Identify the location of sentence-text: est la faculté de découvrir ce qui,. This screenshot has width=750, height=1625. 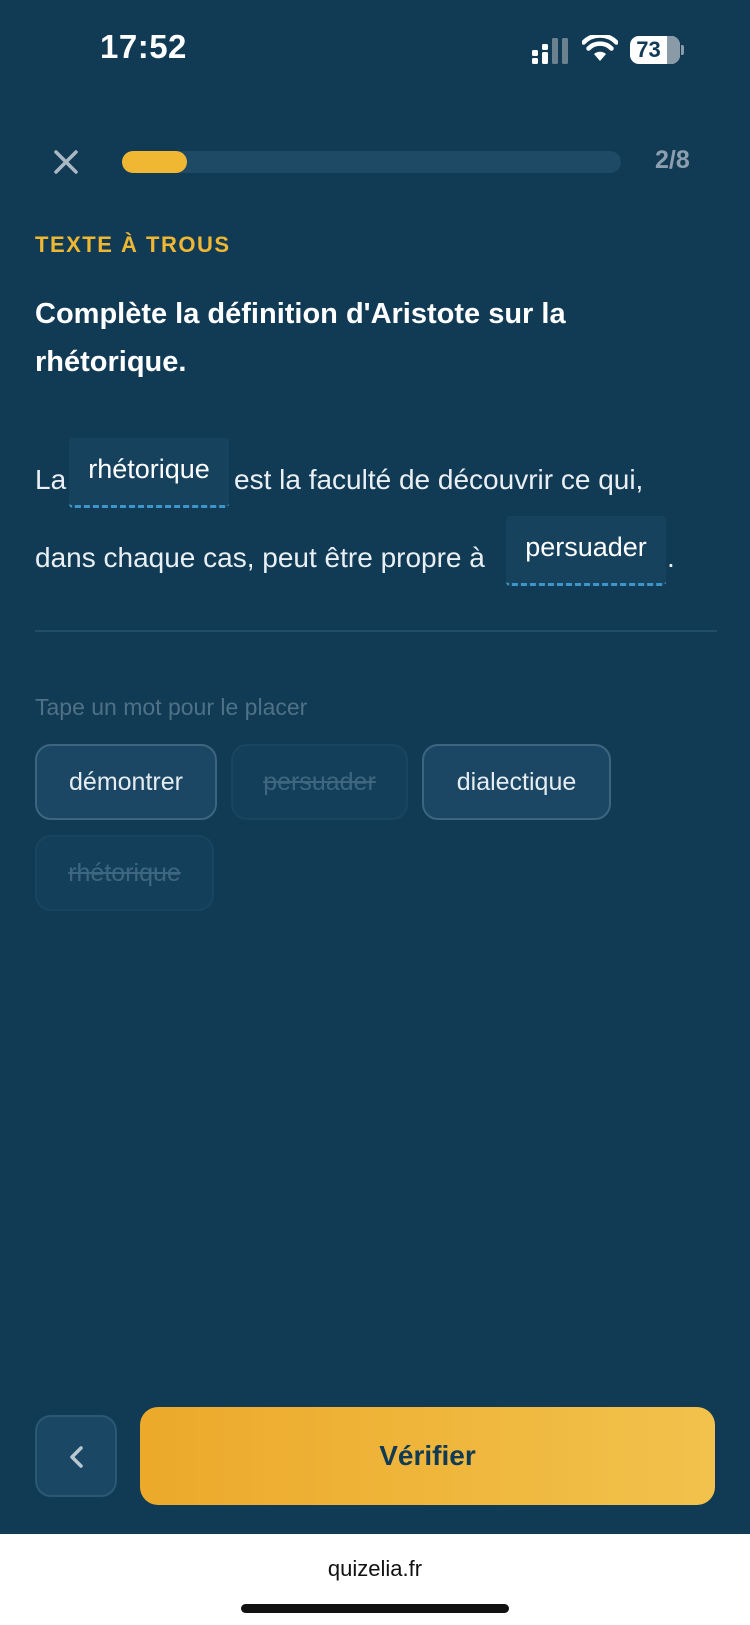
(439, 479).